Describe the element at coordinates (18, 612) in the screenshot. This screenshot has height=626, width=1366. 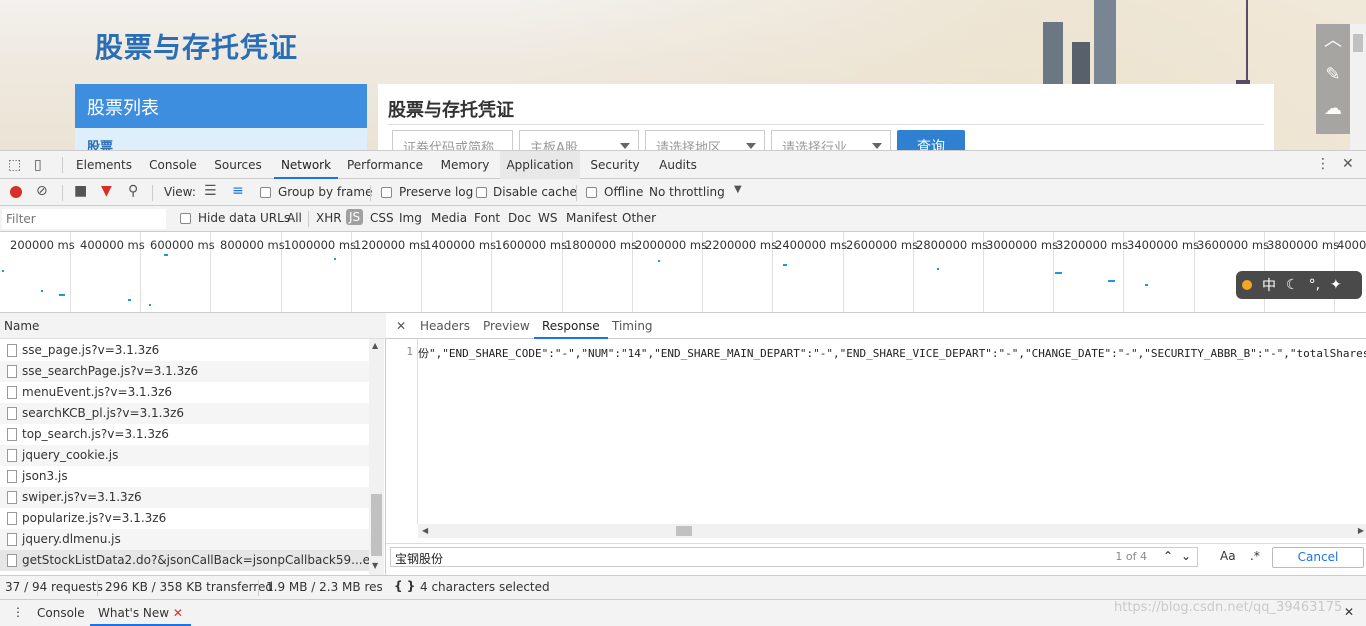
I see `drawer-menu-icon: ⋮` at that location.